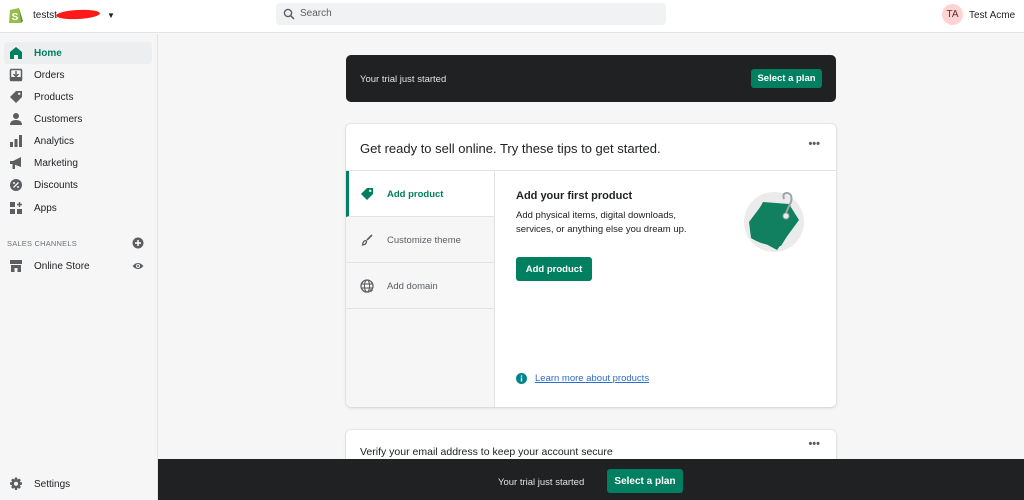  I want to click on redaction-mark, so click(78, 14).